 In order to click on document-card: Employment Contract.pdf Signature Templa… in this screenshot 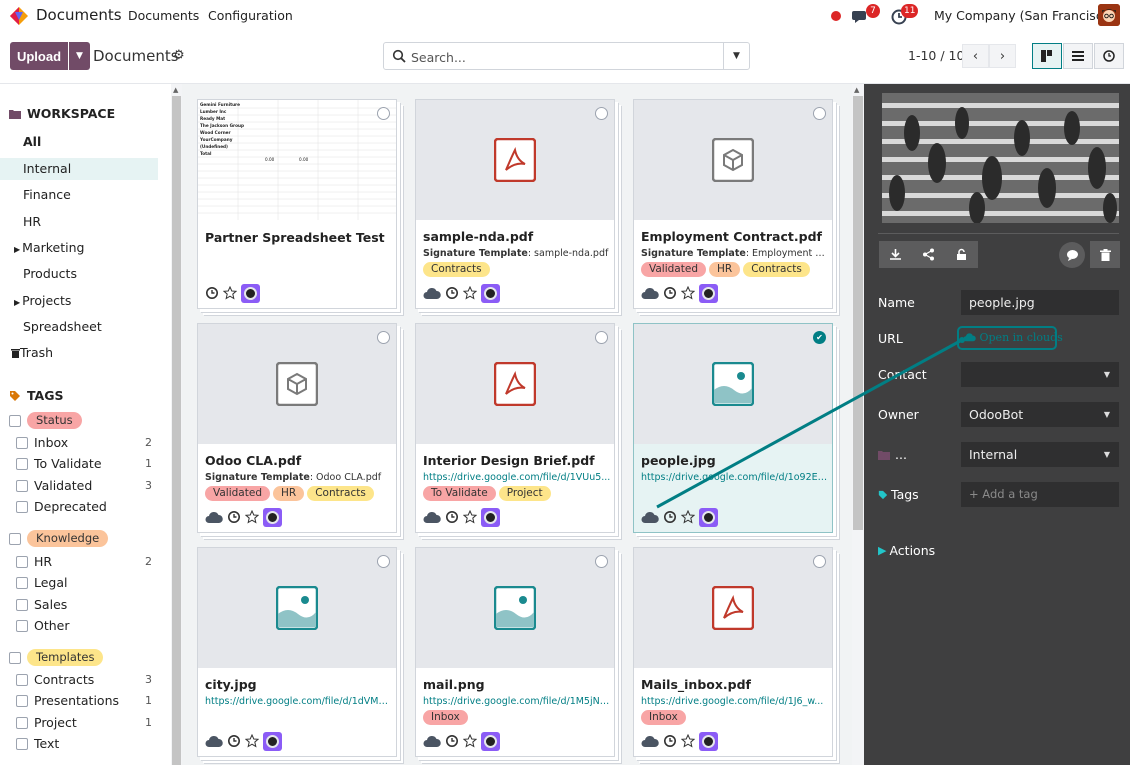, I will do `click(733, 204)`.